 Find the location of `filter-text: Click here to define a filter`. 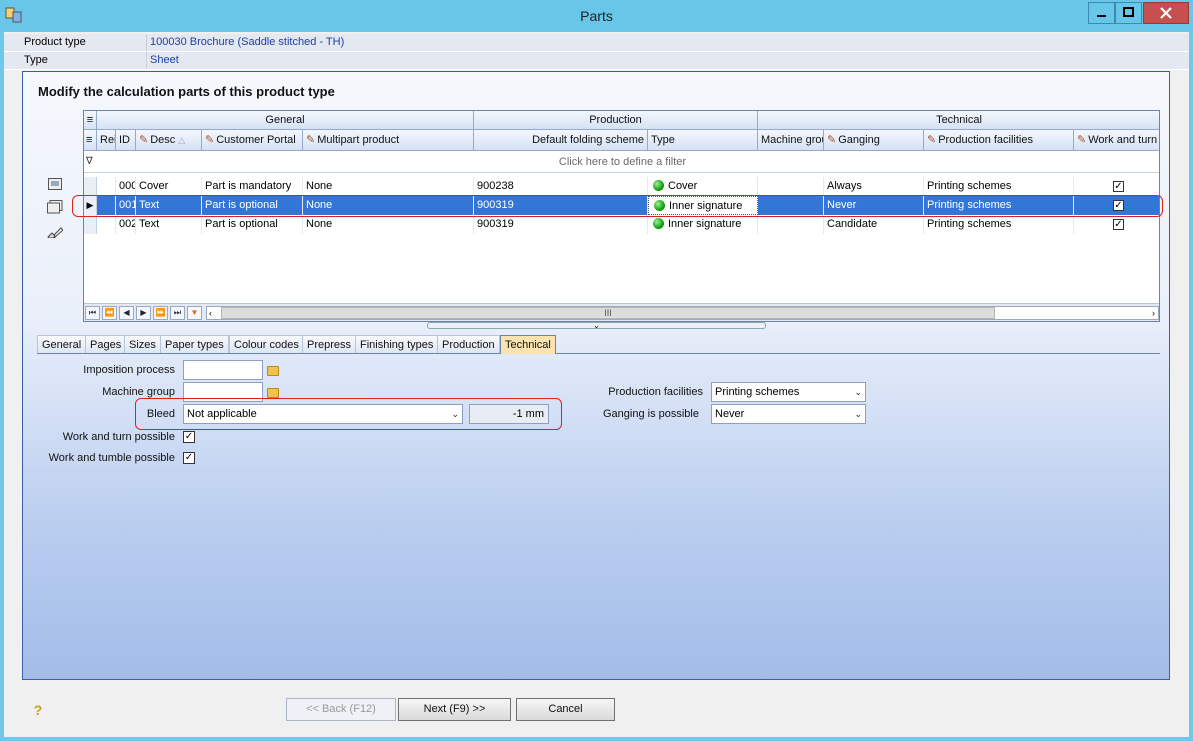

filter-text: Click here to define a filter is located at coordinates (622, 162).